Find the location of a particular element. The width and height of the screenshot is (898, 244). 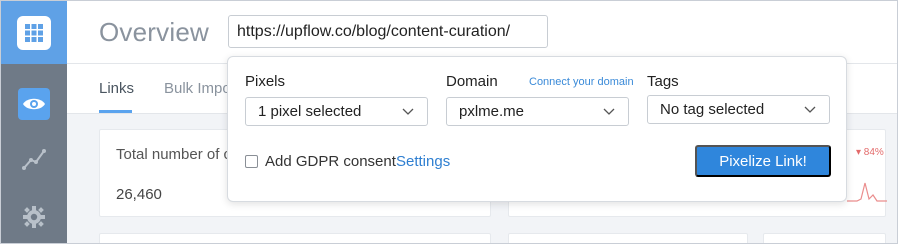

eye-icon is located at coordinates (34, 104).